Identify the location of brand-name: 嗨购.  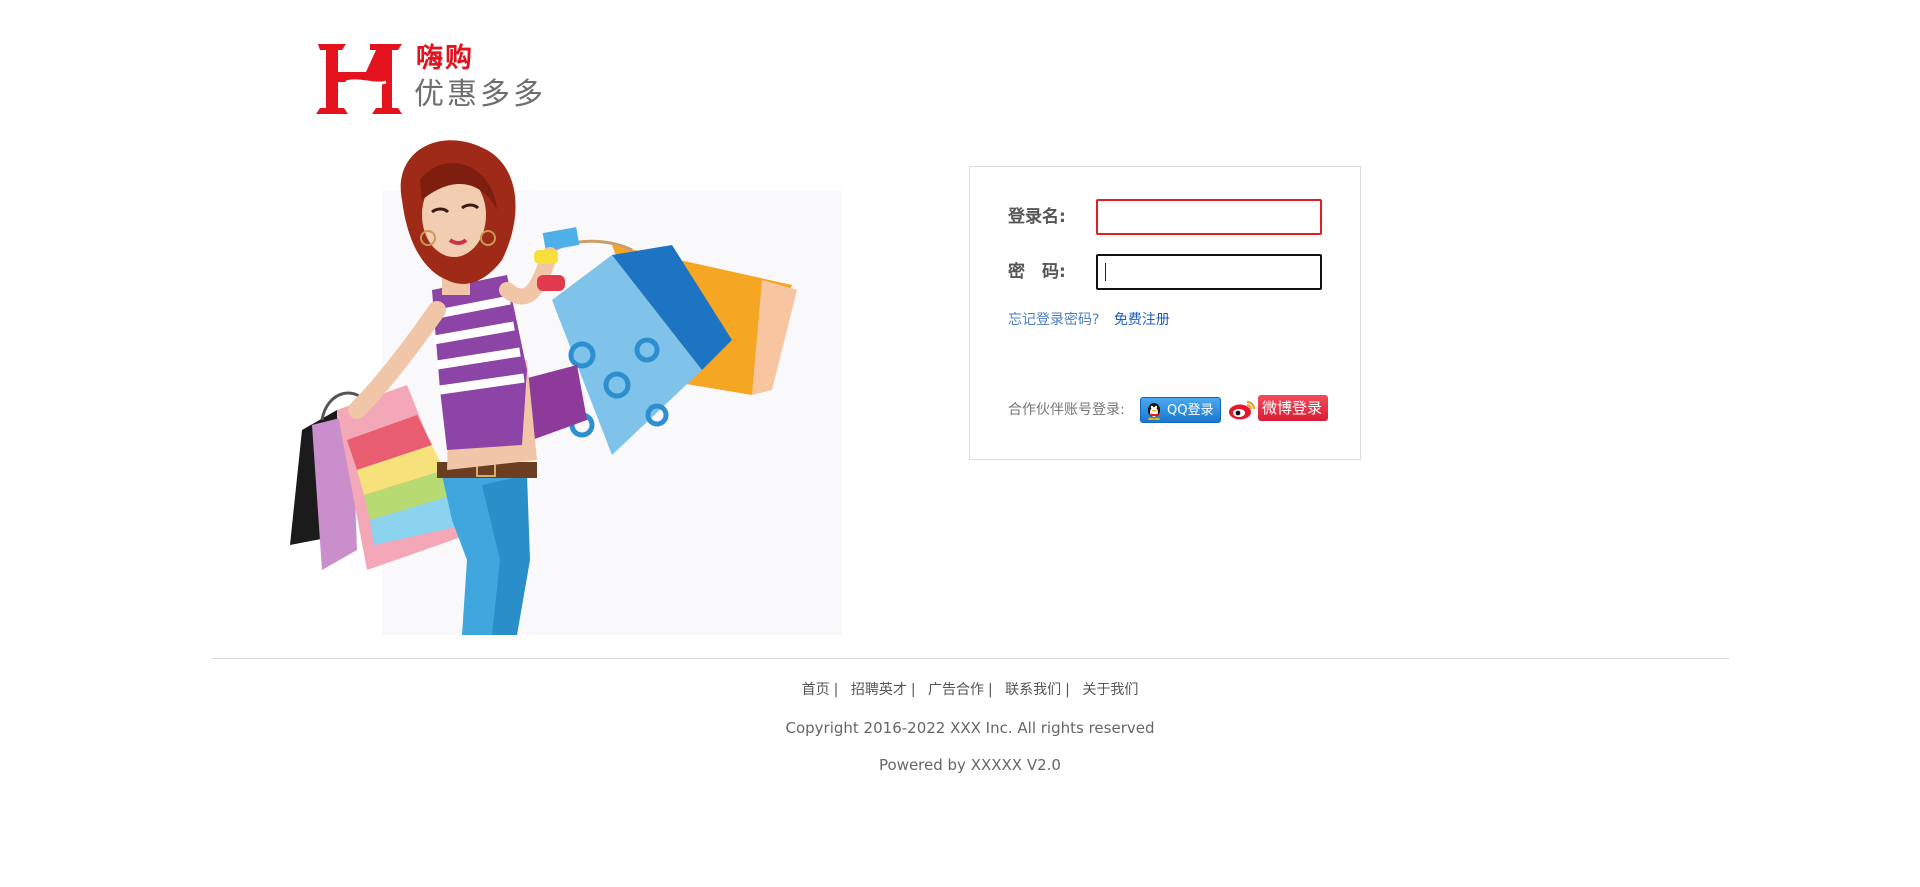
(445, 58).